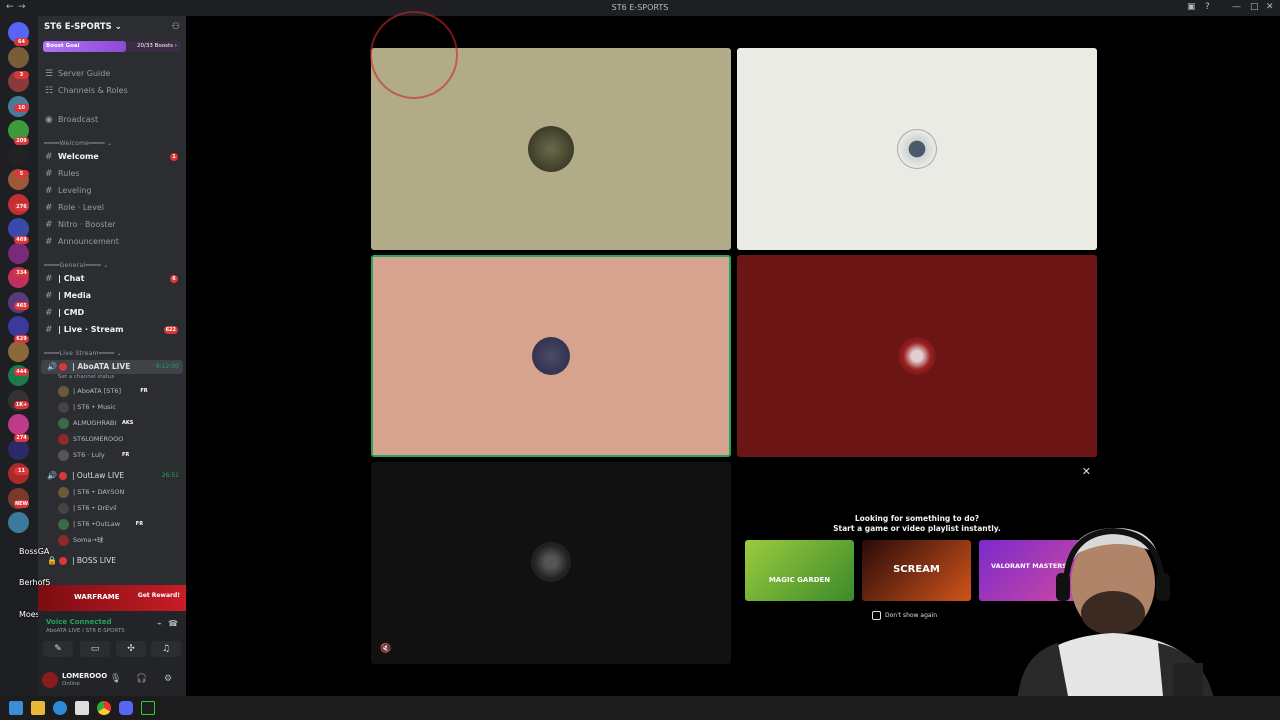  What do you see at coordinates (904, 615) in the screenshot?
I see `dont-show-again-checkbox: Don't show again` at bounding box center [904, 615].